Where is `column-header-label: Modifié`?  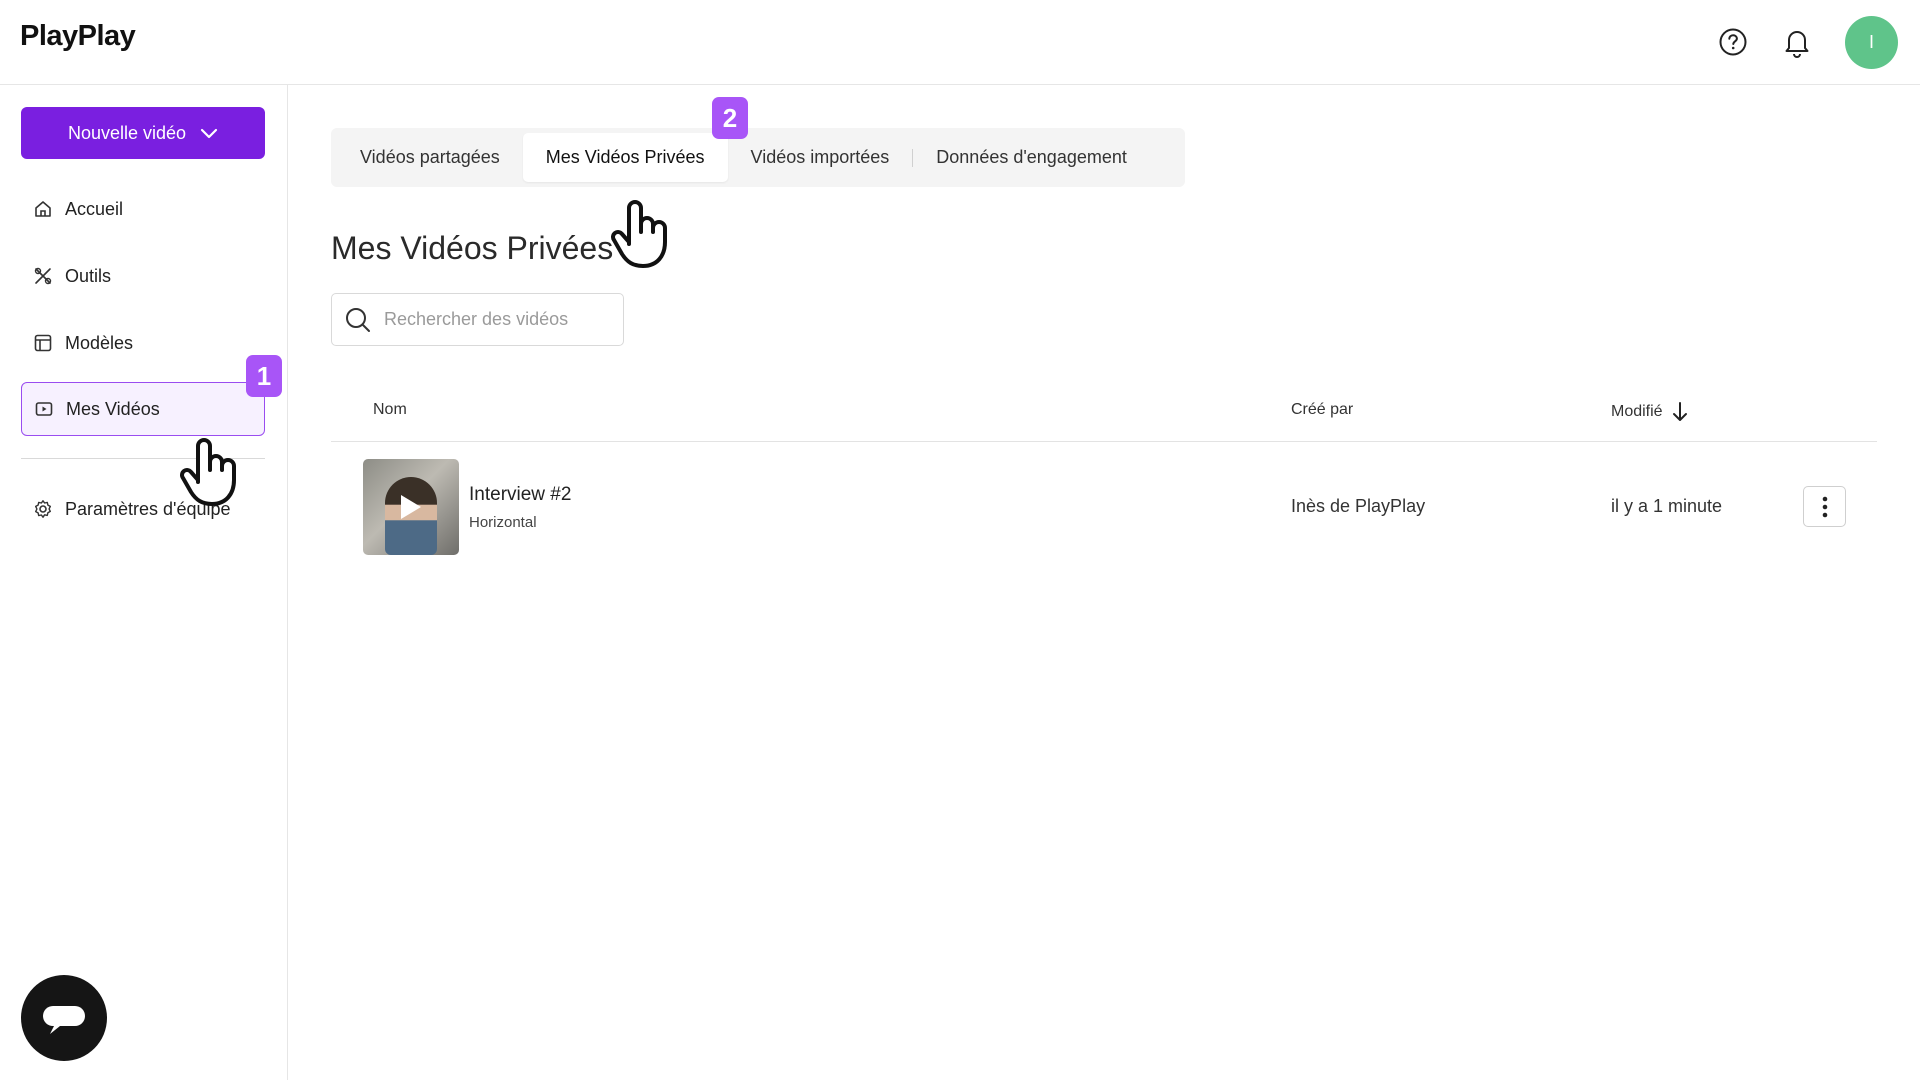
column-header-label: Modifié is located at coordinates (1637, 411).